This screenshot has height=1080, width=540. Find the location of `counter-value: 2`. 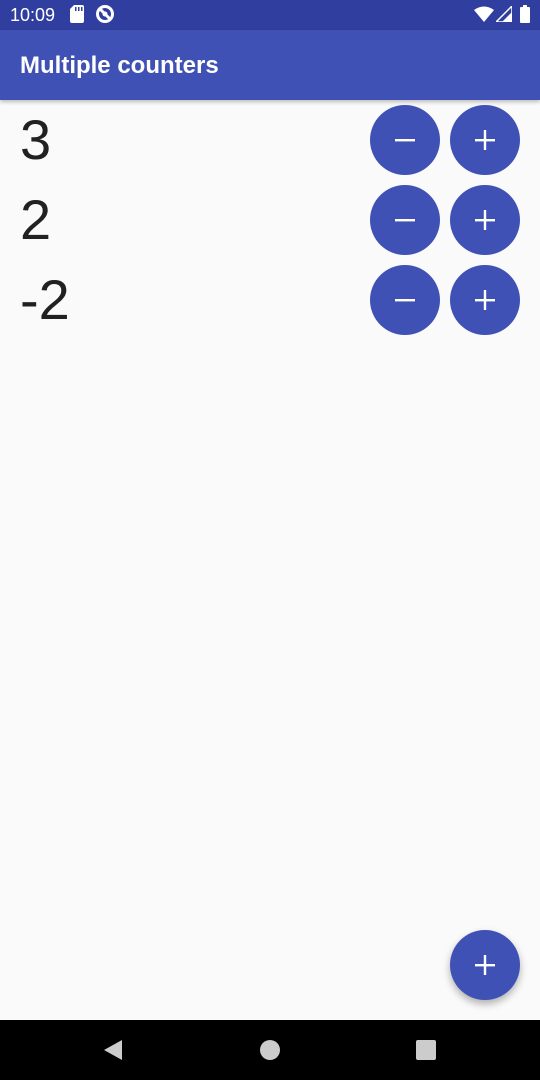

counter-value: 2 is located at coordinates (36, 219).